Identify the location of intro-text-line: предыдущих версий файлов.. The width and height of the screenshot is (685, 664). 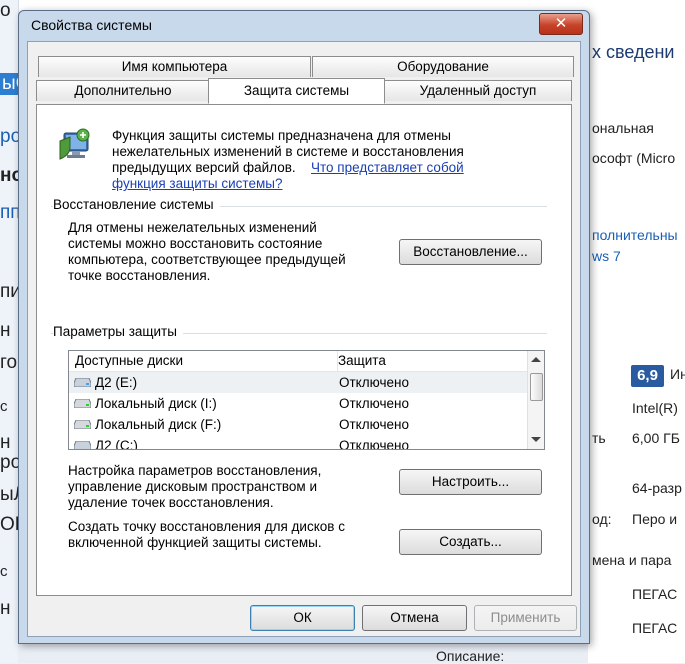
(204, 167).